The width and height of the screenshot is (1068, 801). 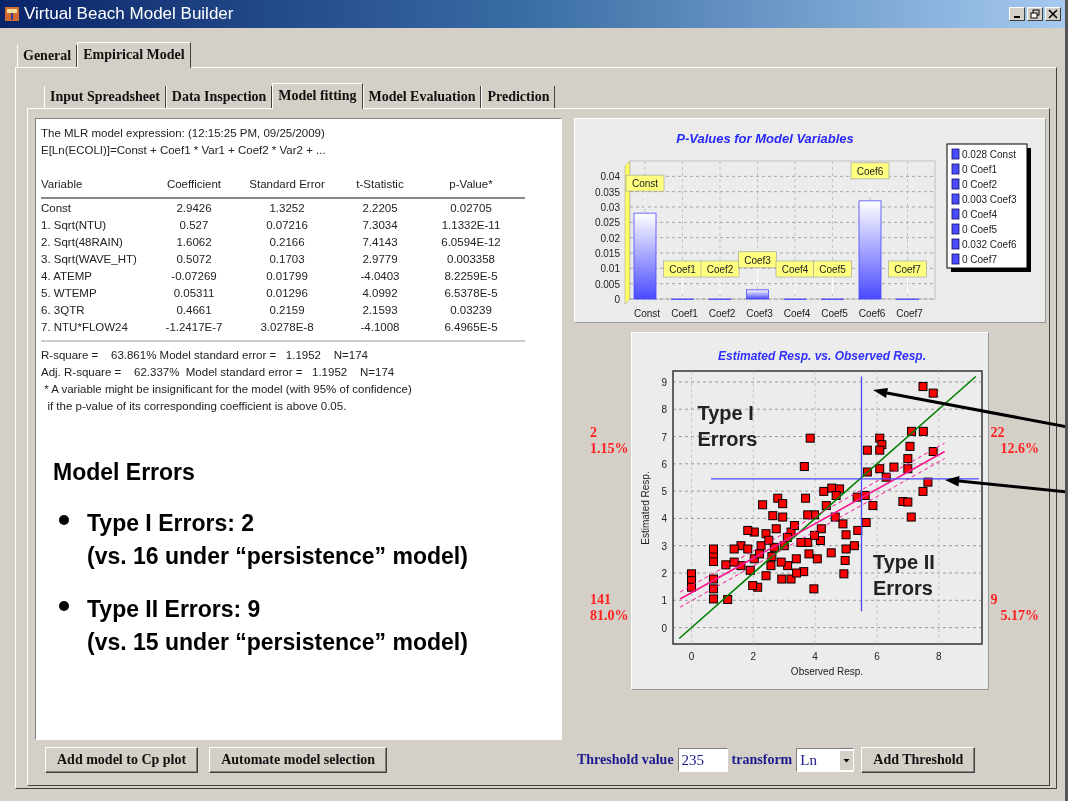 What do you see at coordinates (194, 184) in the screenshot?
I see `column-header: Coefficient` at bounding box center [194, 184].